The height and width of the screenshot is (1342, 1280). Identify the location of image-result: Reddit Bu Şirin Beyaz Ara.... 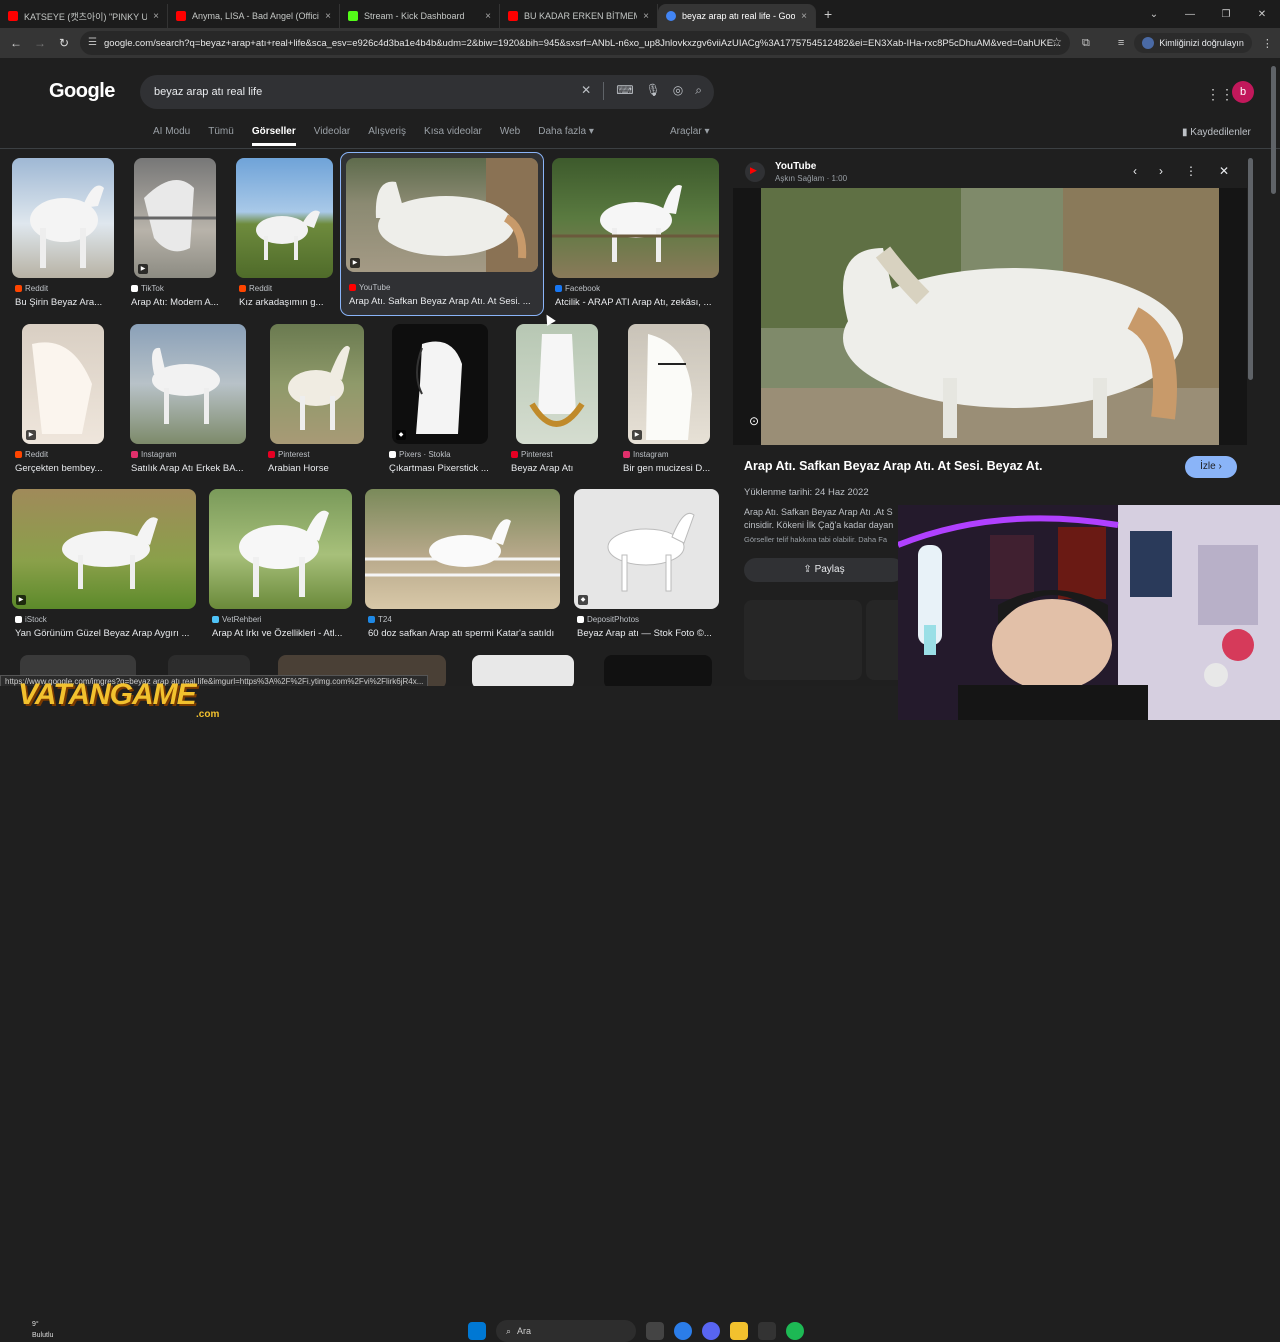
(63, 234).